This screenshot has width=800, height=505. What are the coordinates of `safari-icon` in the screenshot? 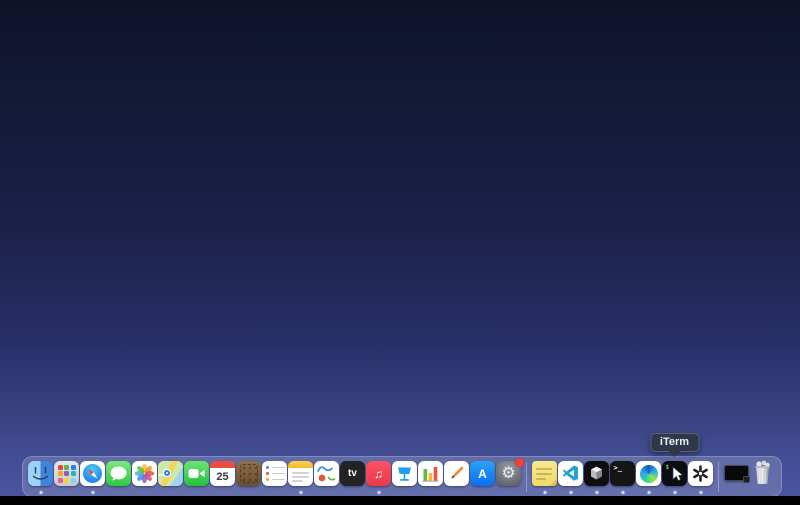 It's located at (92, 473).